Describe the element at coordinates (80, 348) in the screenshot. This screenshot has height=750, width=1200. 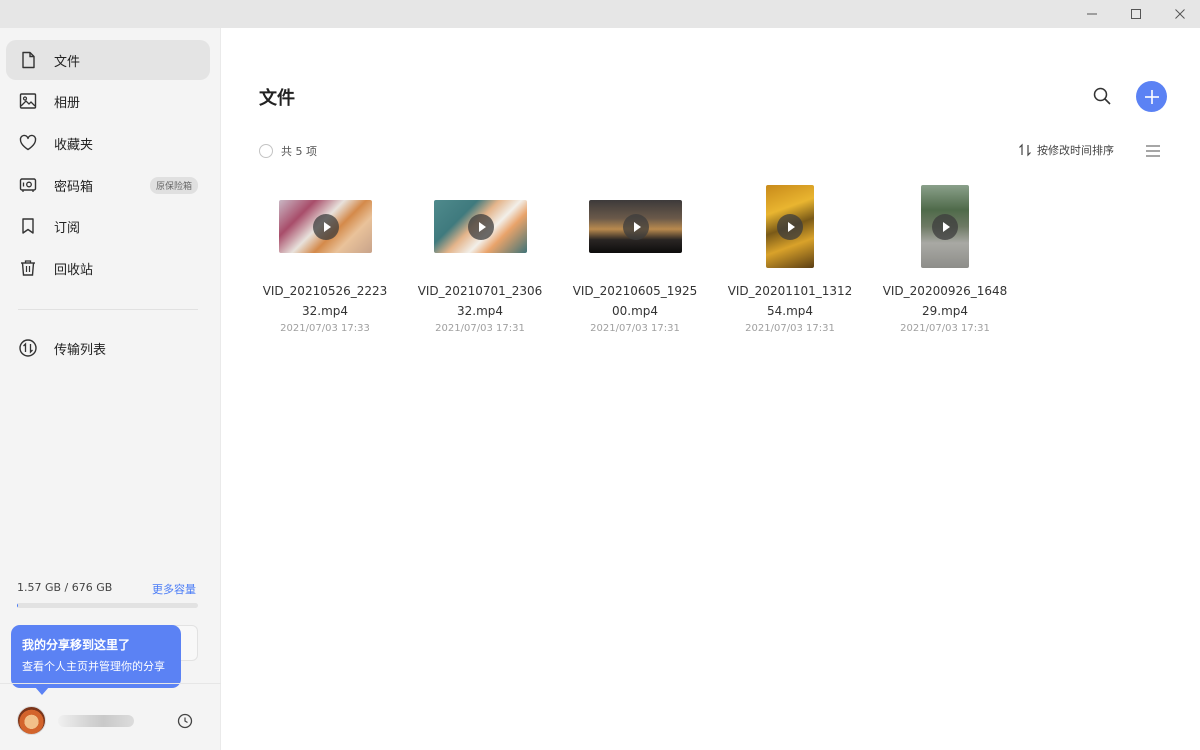
I see `sidebar-item-label: 传输列表` at that location.